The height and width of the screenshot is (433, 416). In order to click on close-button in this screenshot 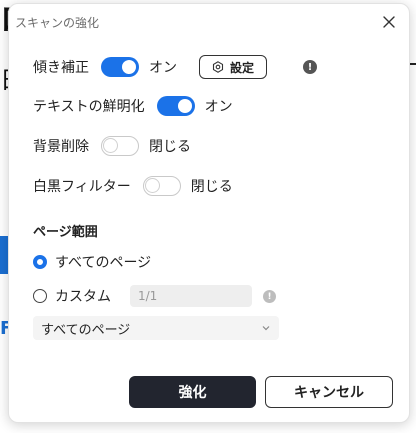, I will do `click(389, 22)`.